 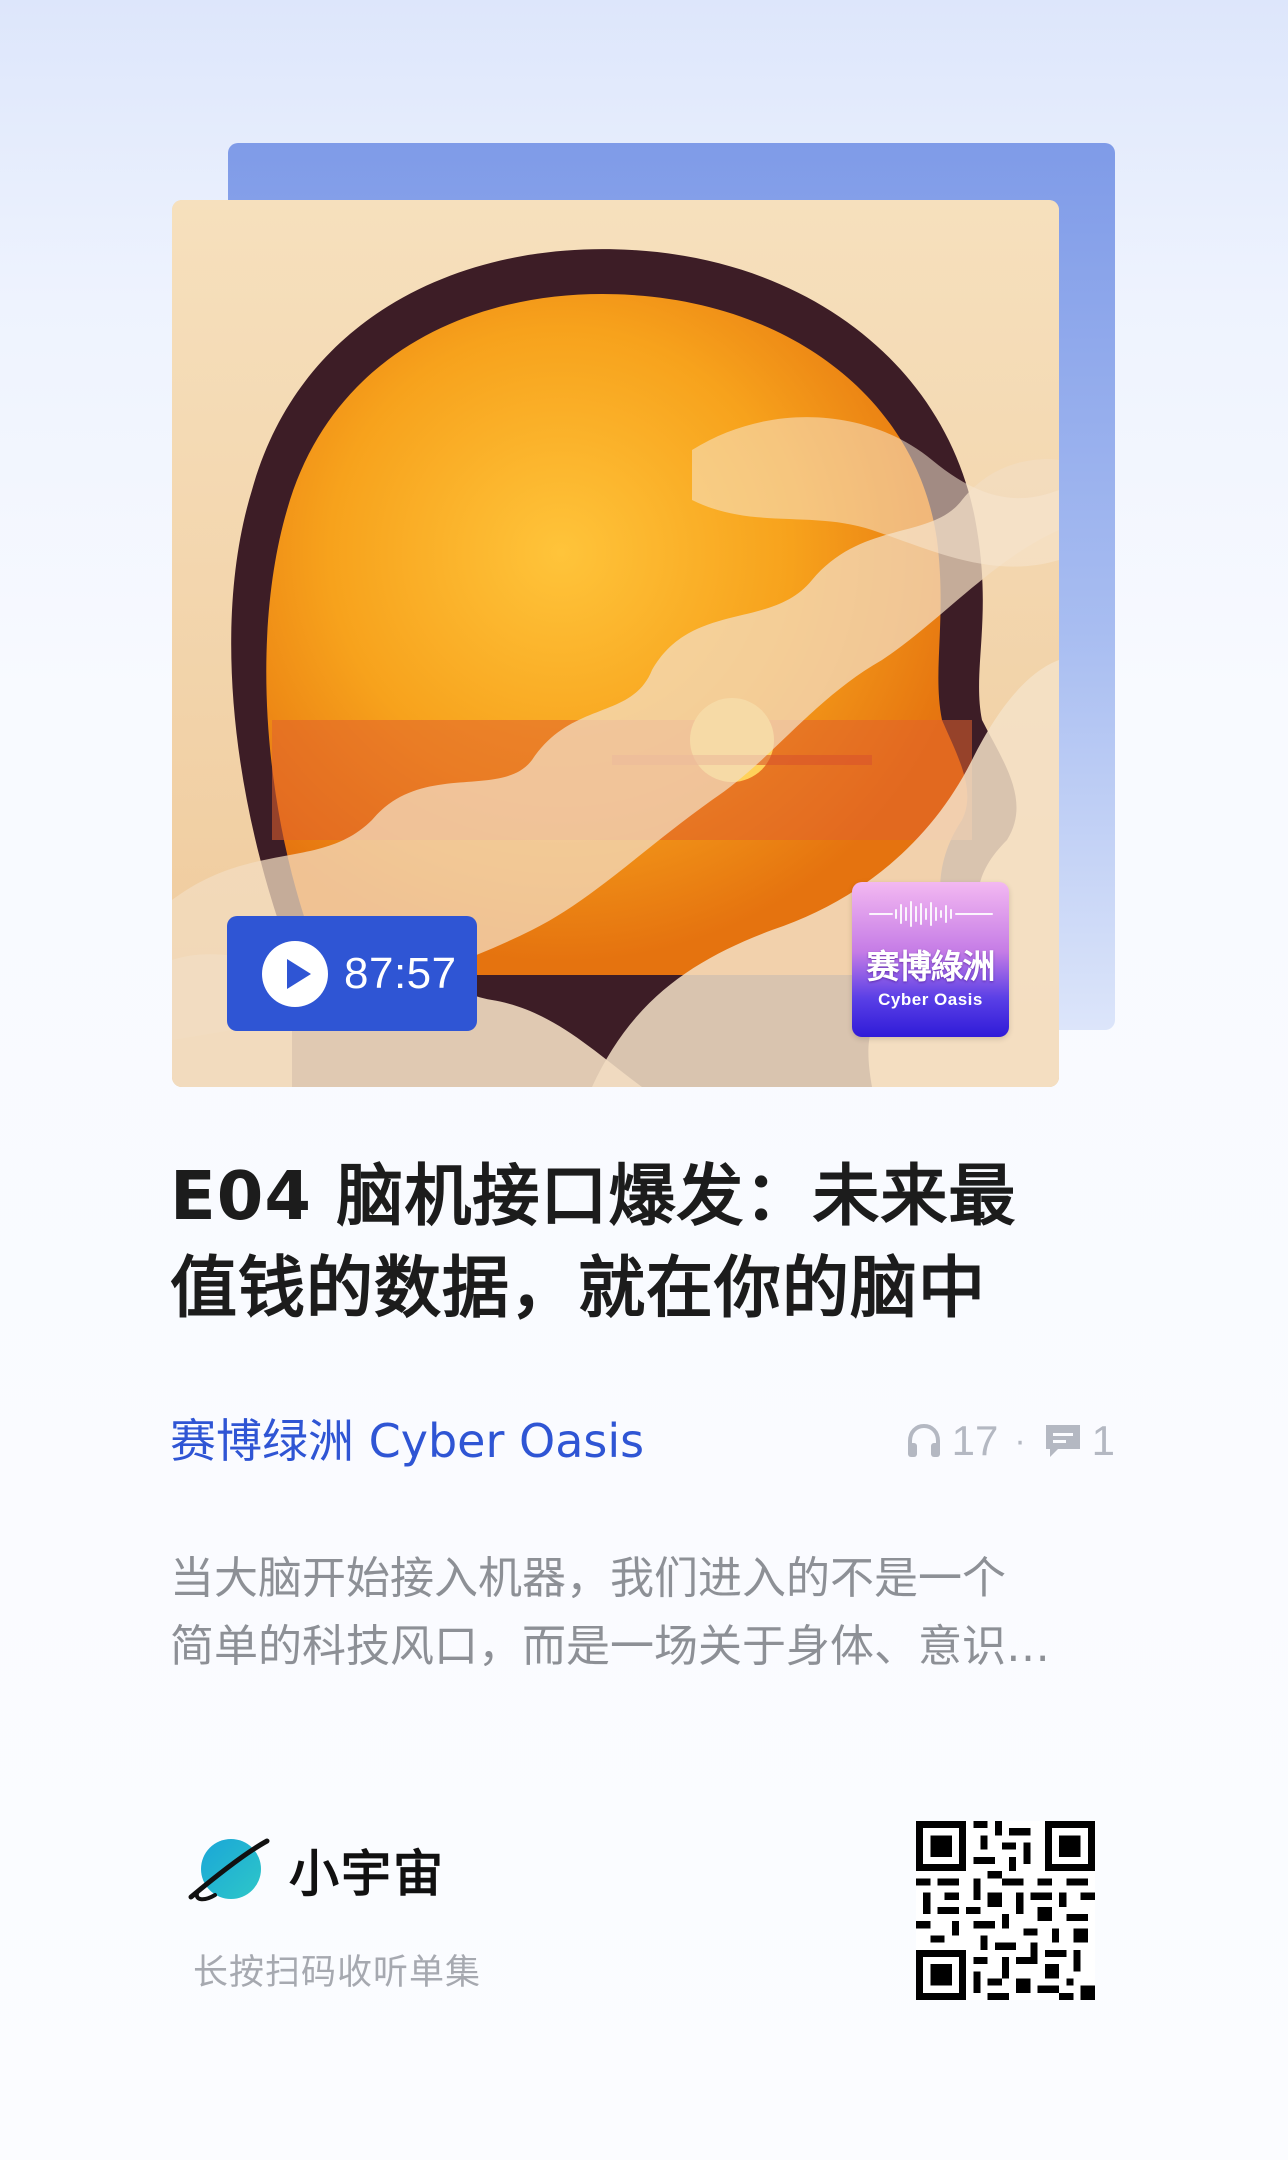 I want to click on episode-title-line-1: E04 脑机接口爆发：未来最, so click(x=593, y=1196).